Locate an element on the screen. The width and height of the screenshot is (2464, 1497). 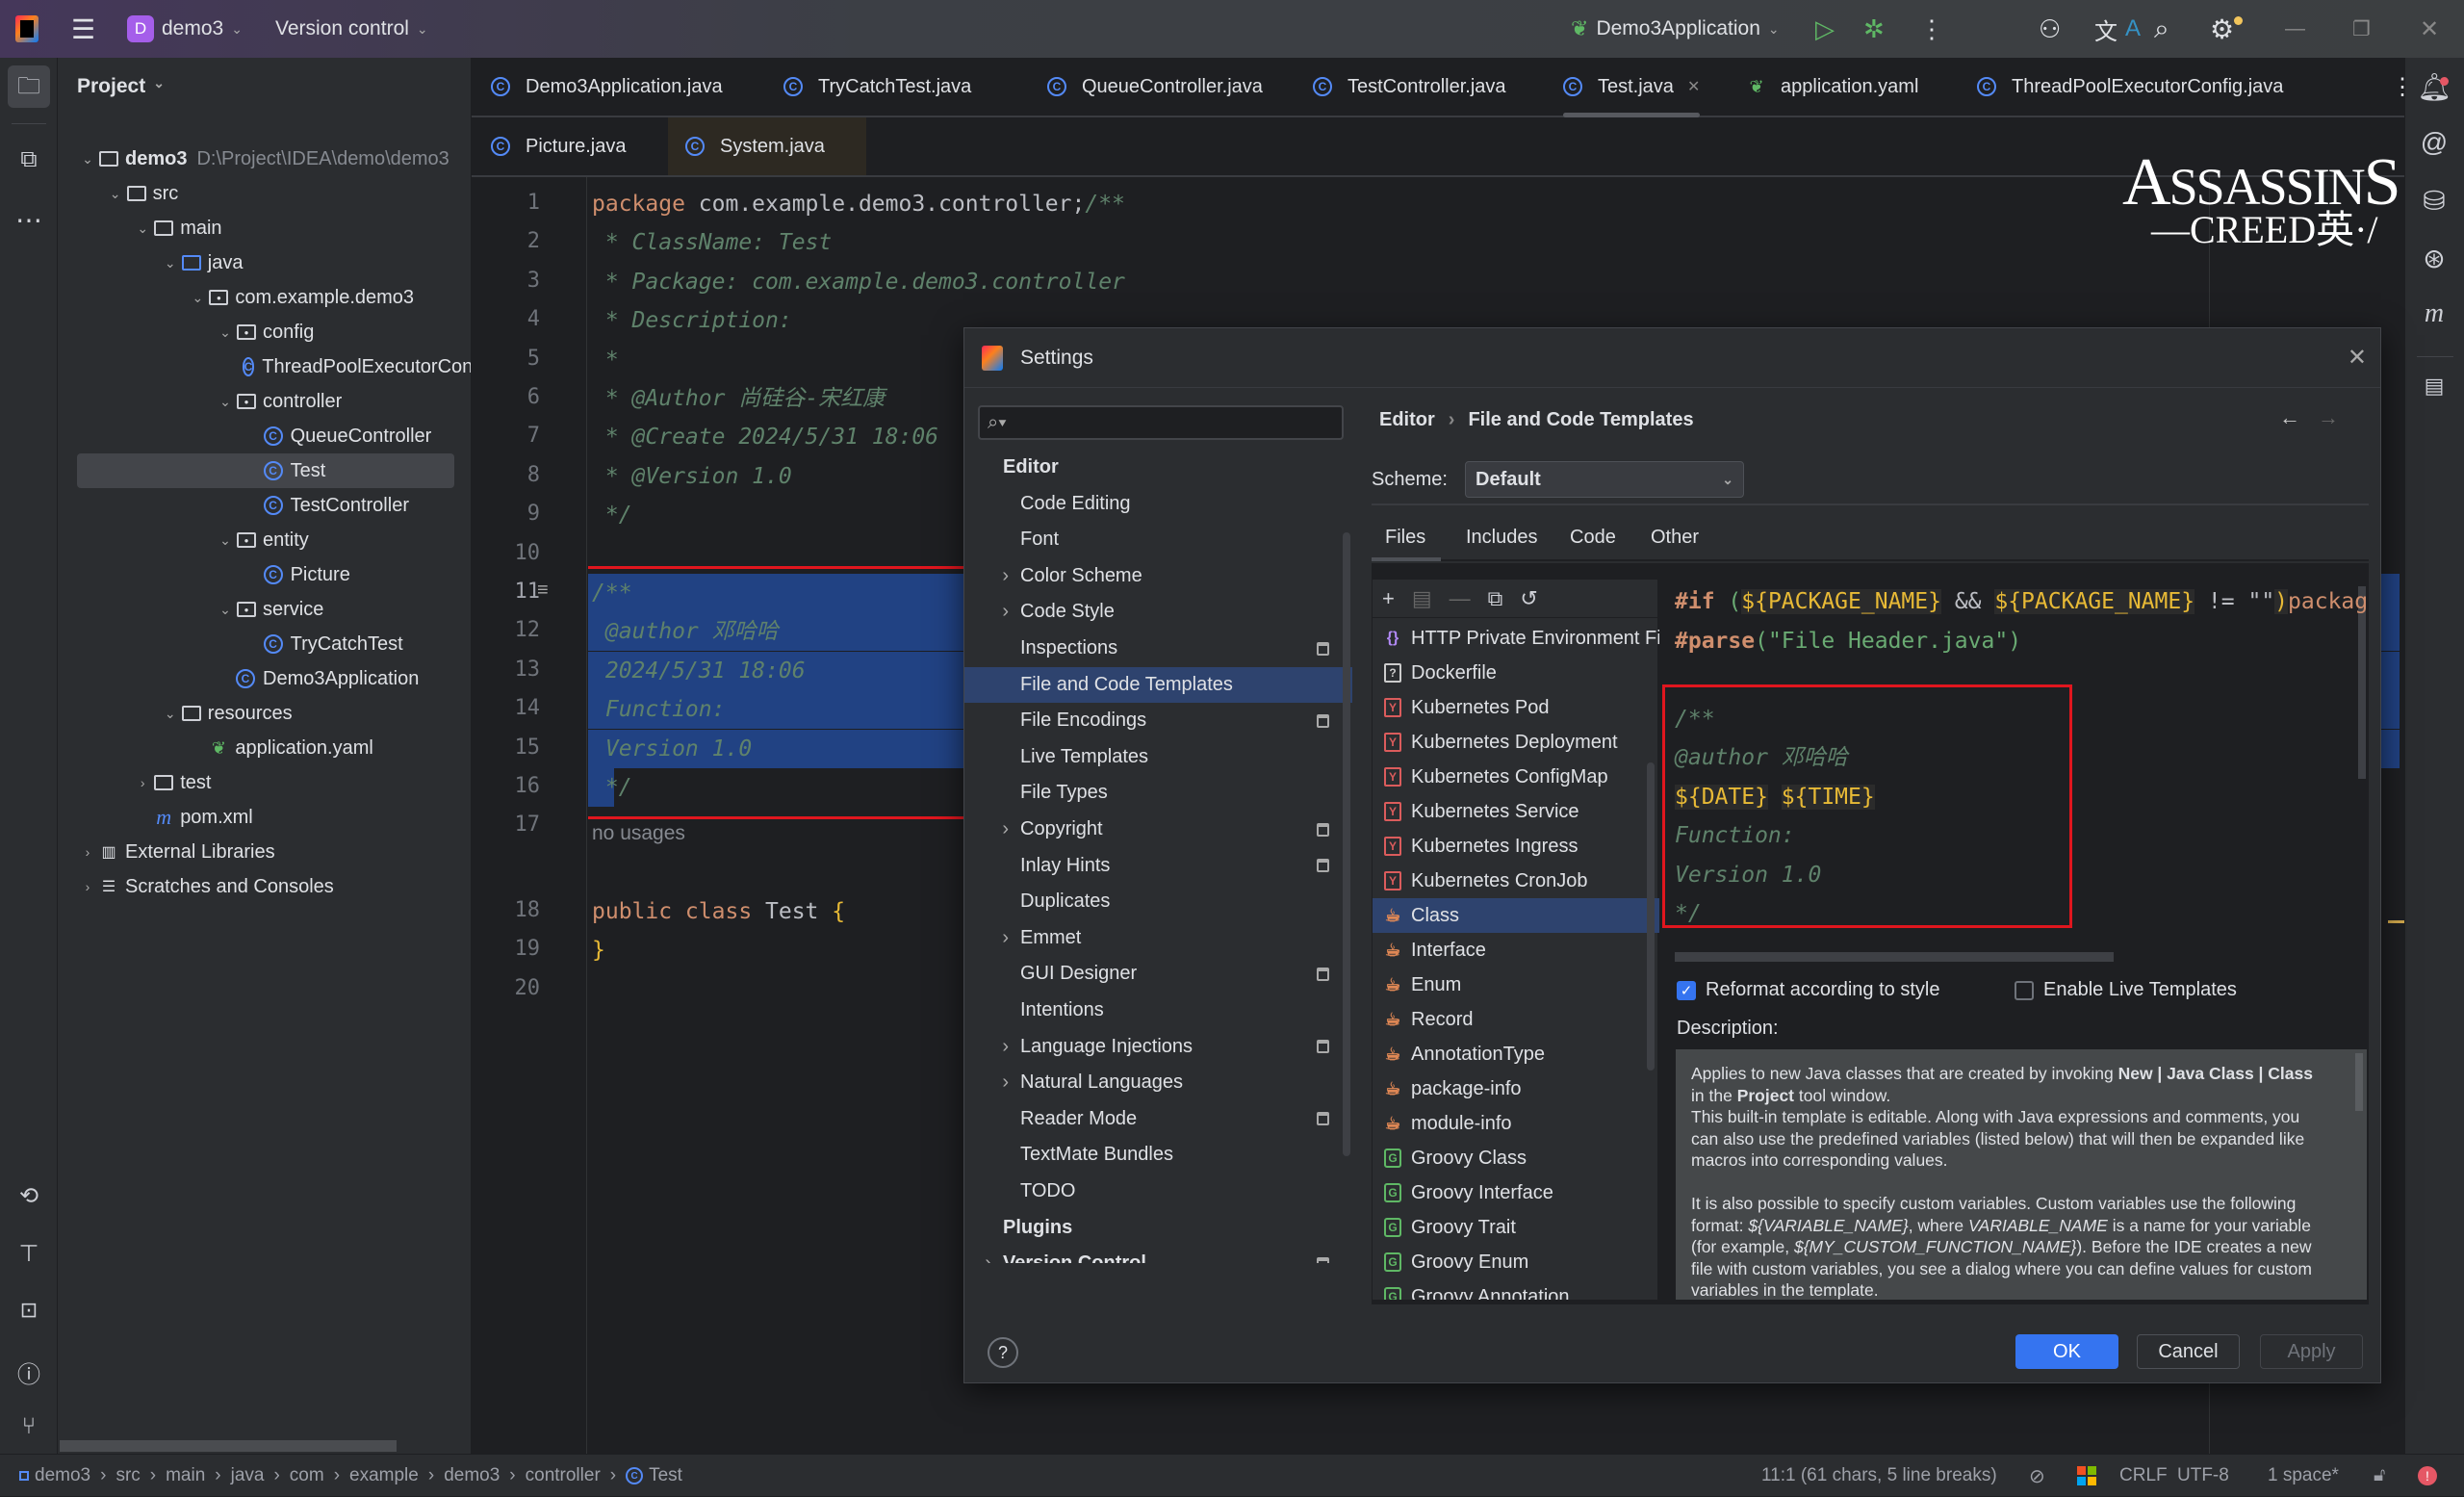
tree-item: C TryCatchTest is located at coordinates (264, 644).